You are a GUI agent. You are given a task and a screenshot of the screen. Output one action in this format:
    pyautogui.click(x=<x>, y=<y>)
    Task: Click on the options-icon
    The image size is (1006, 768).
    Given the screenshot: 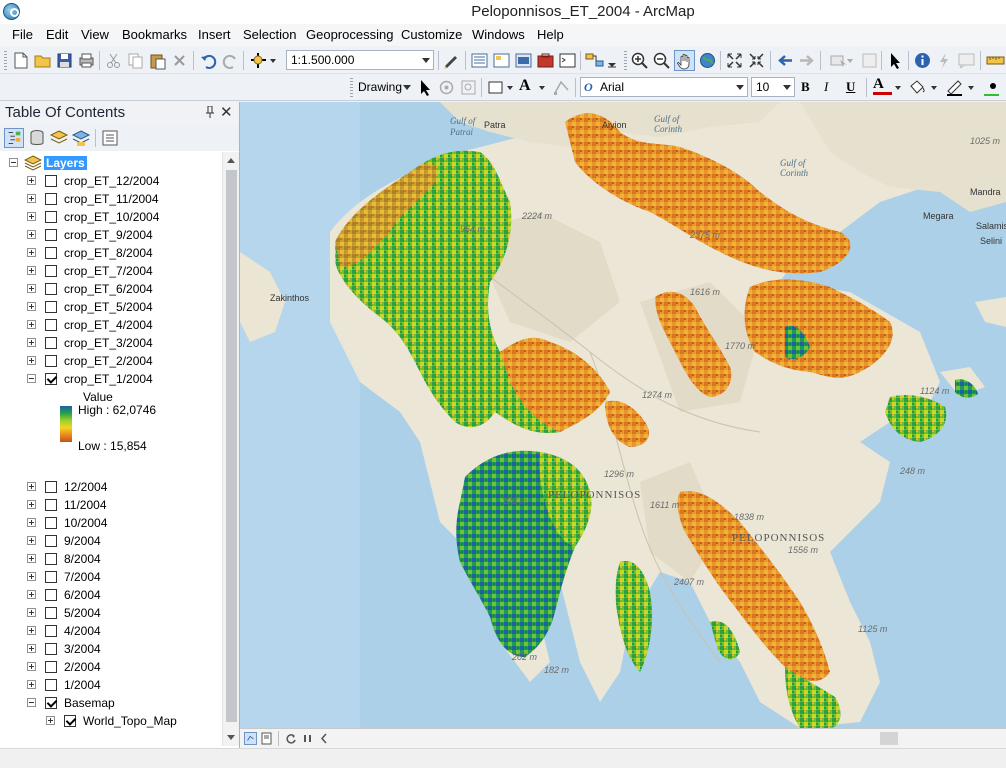 What is the action you would take?
    pyautogui.click(x=110, y=138)
    